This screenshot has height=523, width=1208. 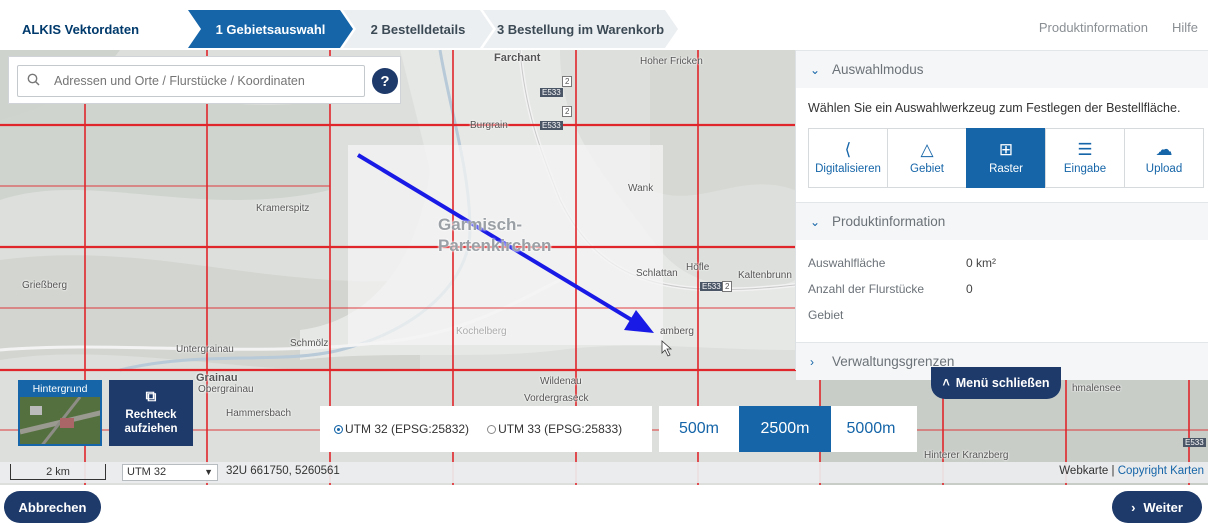 I want to click on radio-unselected, so click(x=492, y=430).